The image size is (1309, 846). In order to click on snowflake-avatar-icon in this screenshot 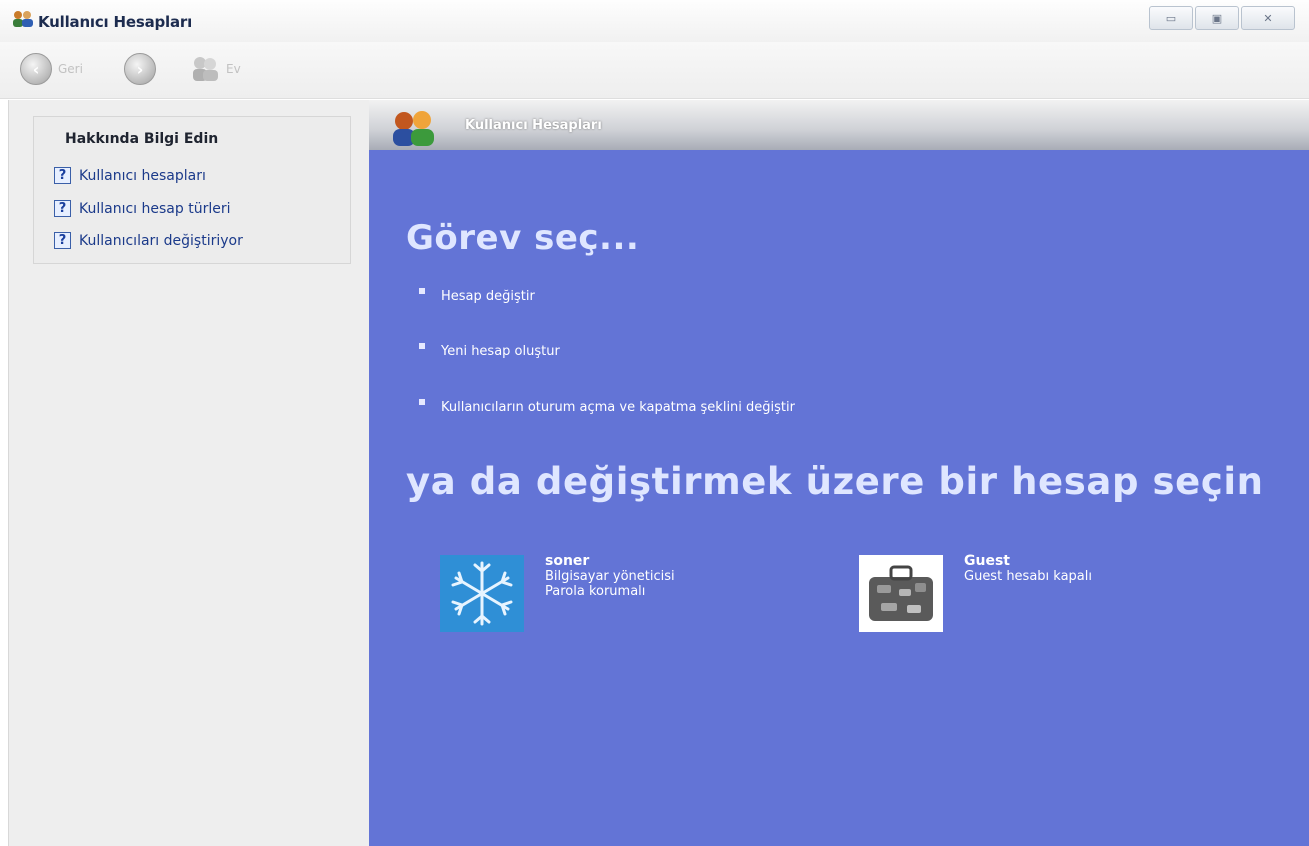, I will do `click(482, 593)`.